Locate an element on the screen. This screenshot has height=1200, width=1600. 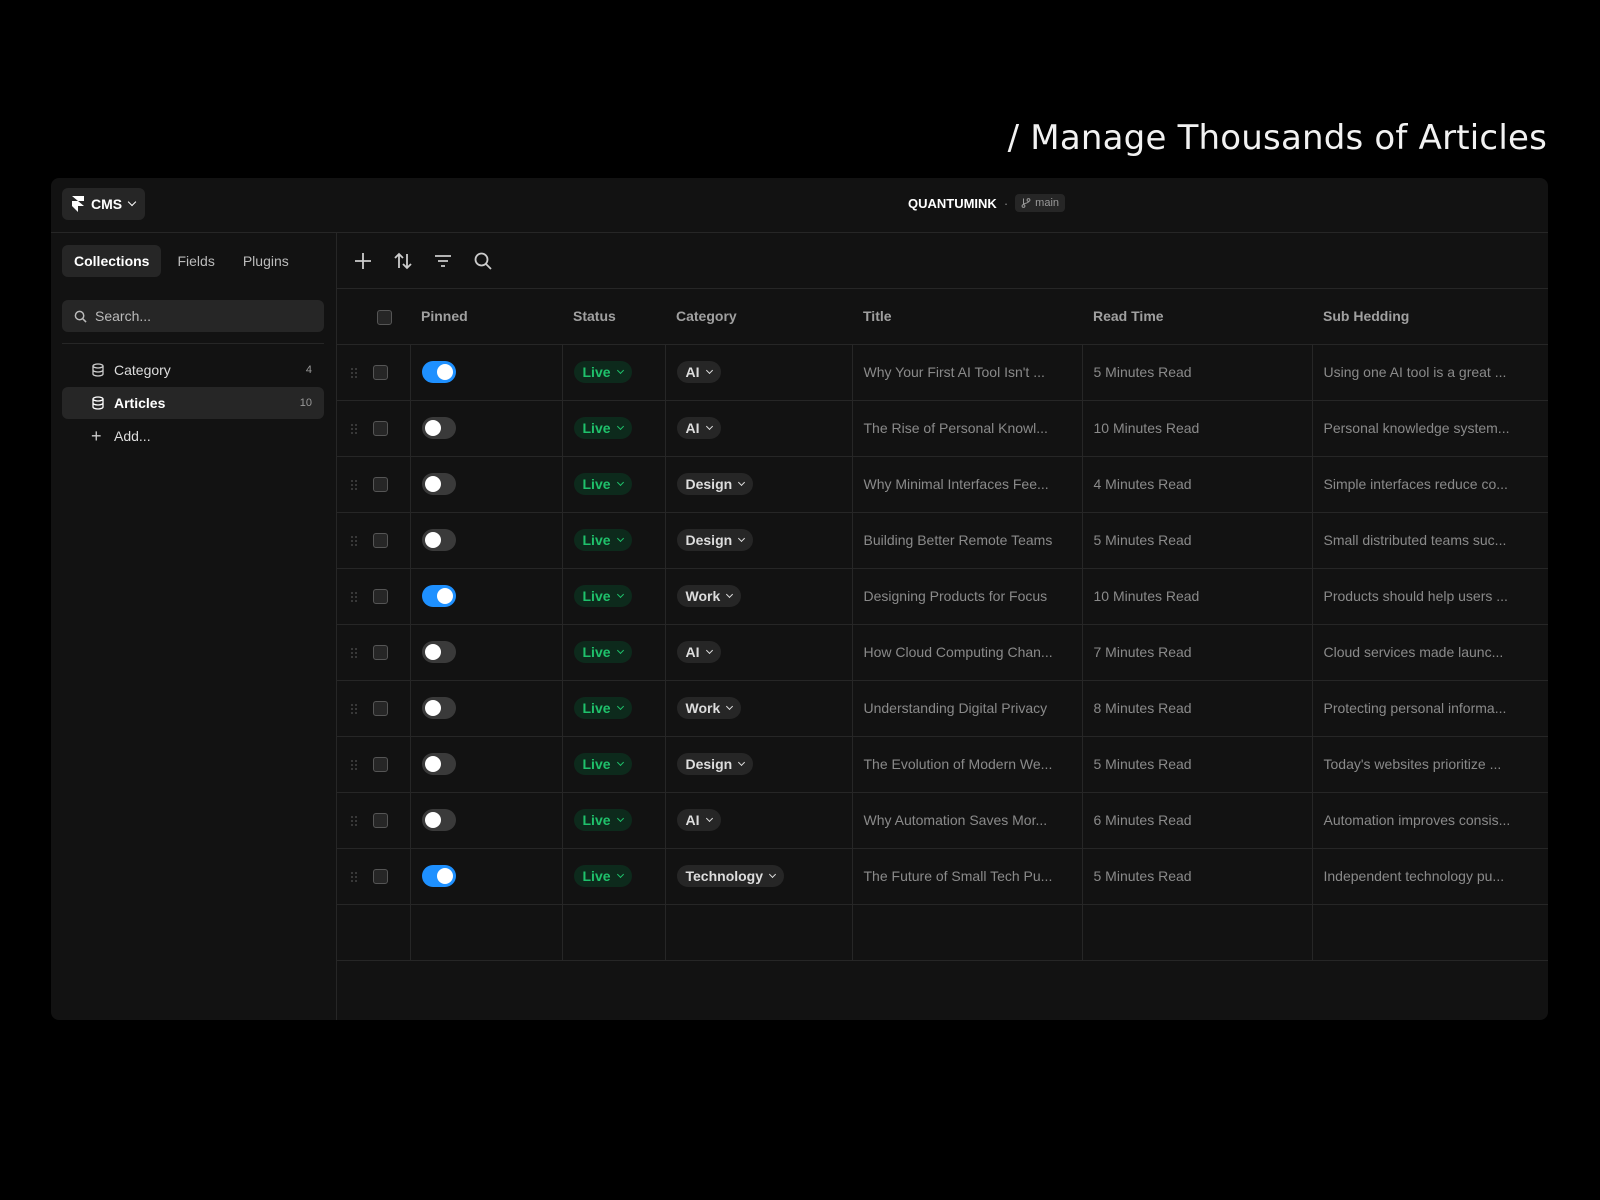
branch-badge: main is located at coordinates (1040, 203).